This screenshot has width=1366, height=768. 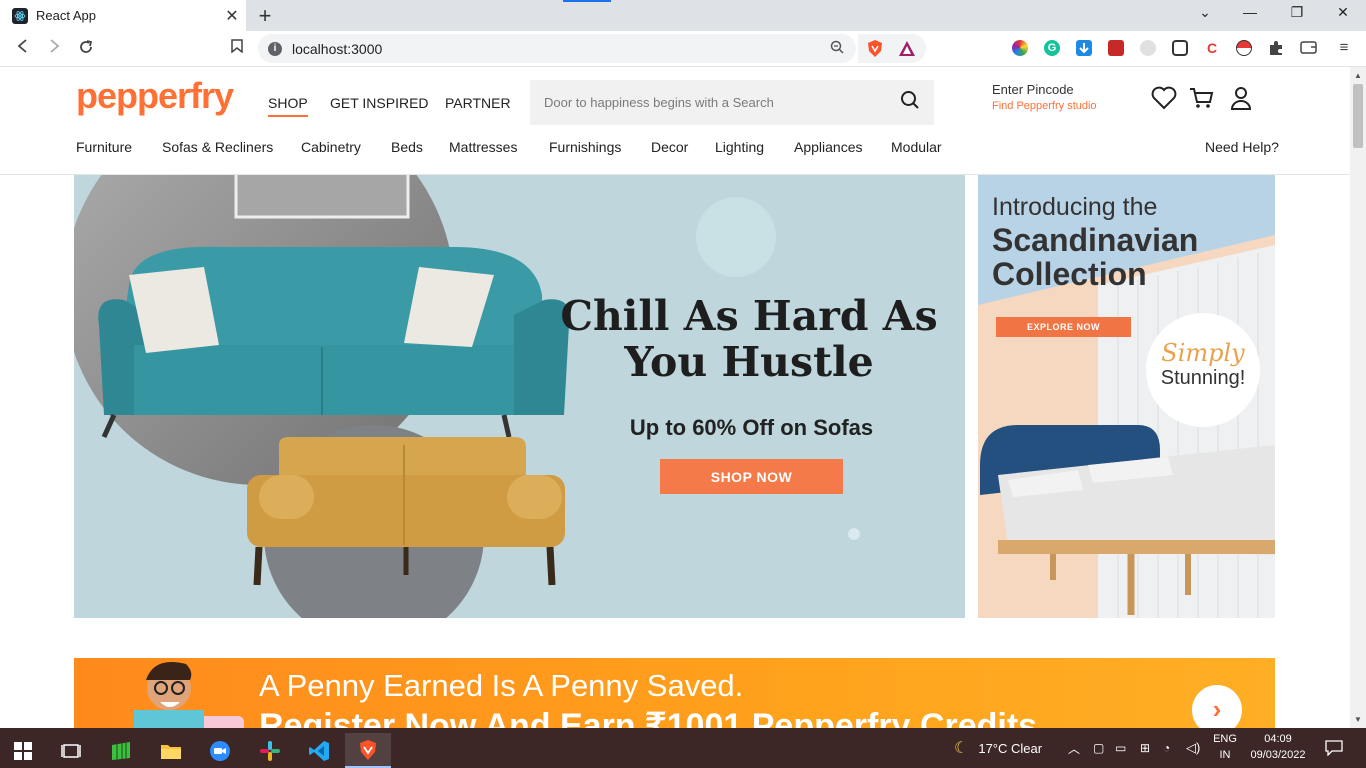 I want to click on tab-close-icon: ✕, so click(x=232, y=16).